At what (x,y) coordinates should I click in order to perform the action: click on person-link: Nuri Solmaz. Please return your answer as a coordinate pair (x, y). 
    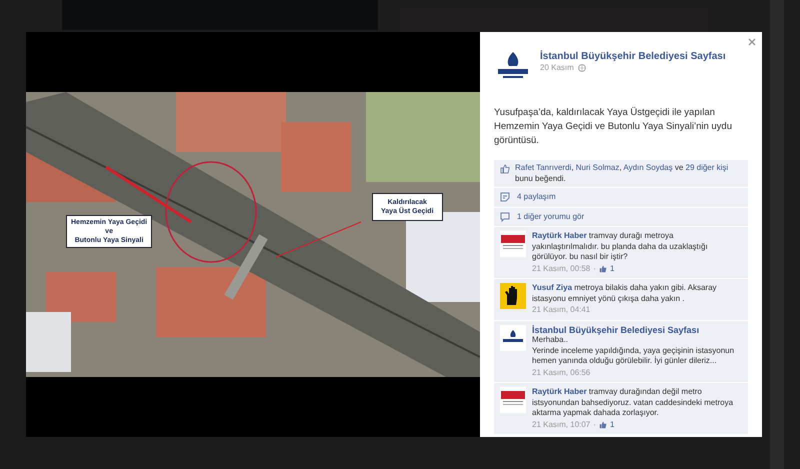
    Looking at the image, I should click on (598, 167).